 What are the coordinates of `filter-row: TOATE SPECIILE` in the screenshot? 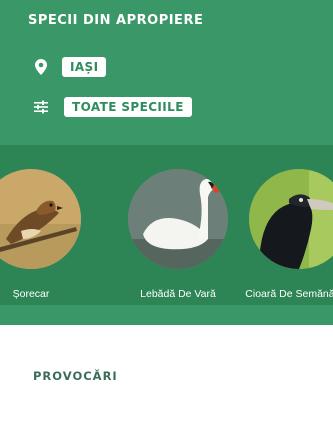 It's located at (112, 107).